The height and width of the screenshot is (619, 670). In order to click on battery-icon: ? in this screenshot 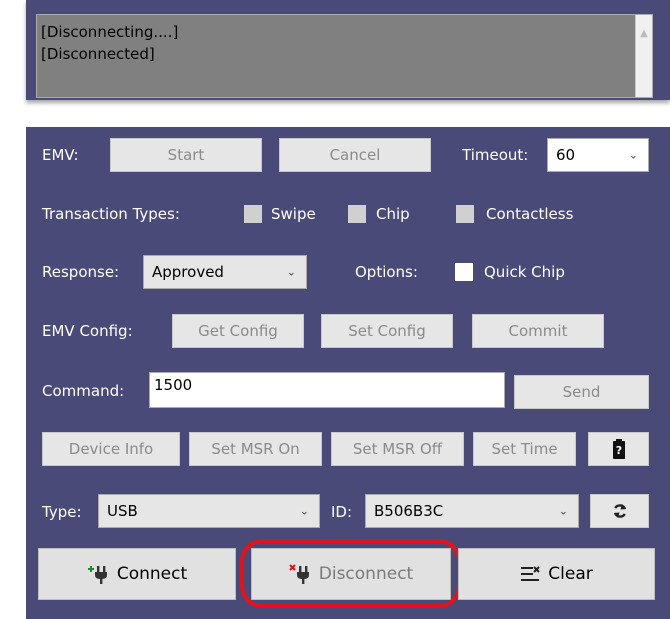, I will do `click(618, 449)`.